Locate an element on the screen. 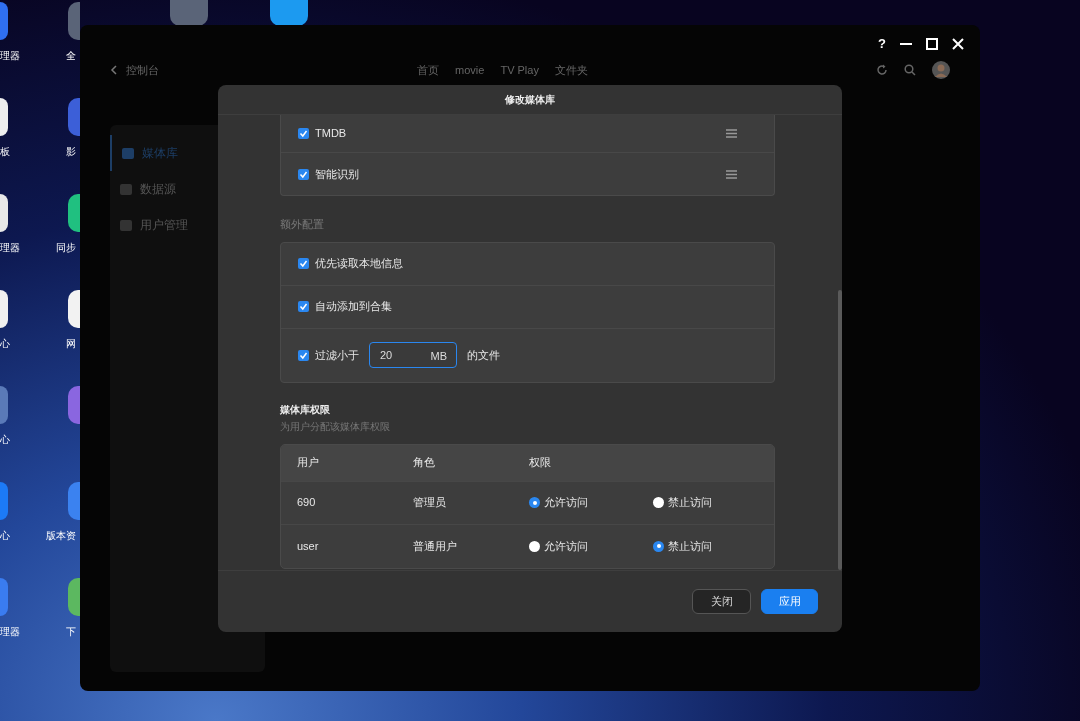 The width and height of the screenshot is (1080, 721). scrollbar is located at coordinates (840, 430).